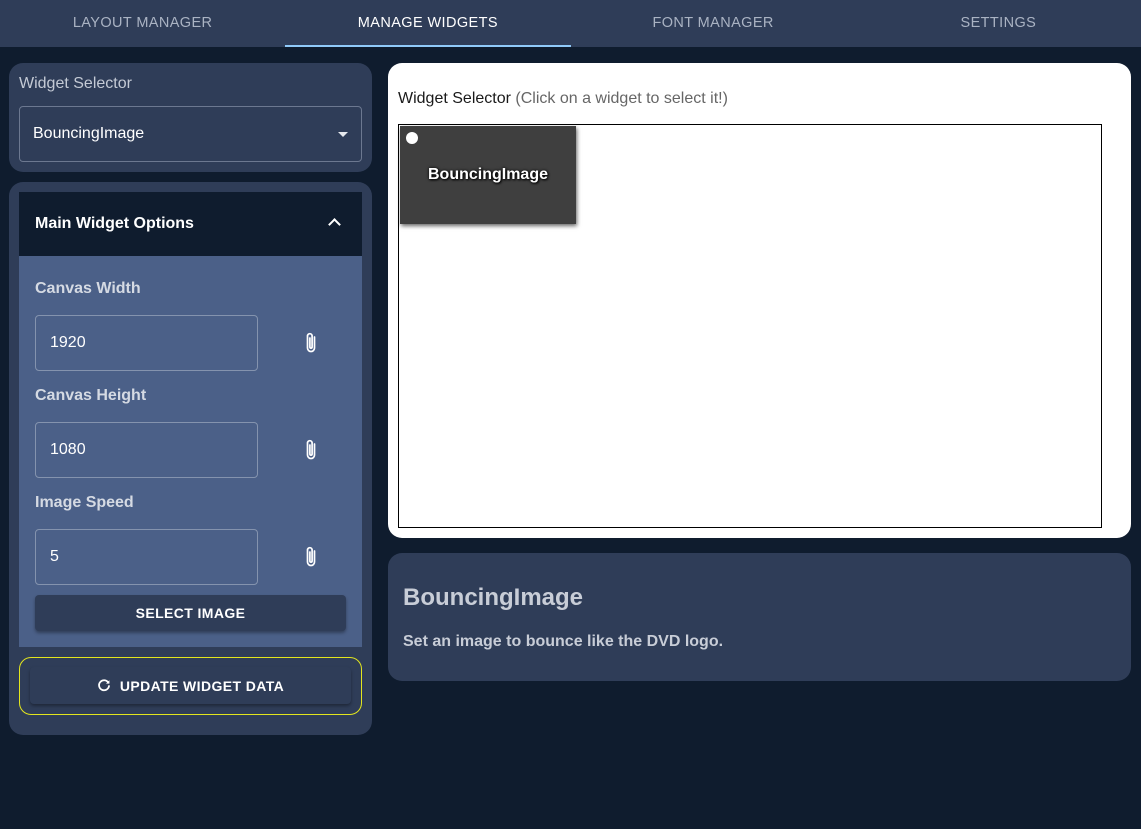  Describe the element at coordinates (190, 134) in the screenshot. I see `widget-selector-dropdown: BouncingImage` at that location.